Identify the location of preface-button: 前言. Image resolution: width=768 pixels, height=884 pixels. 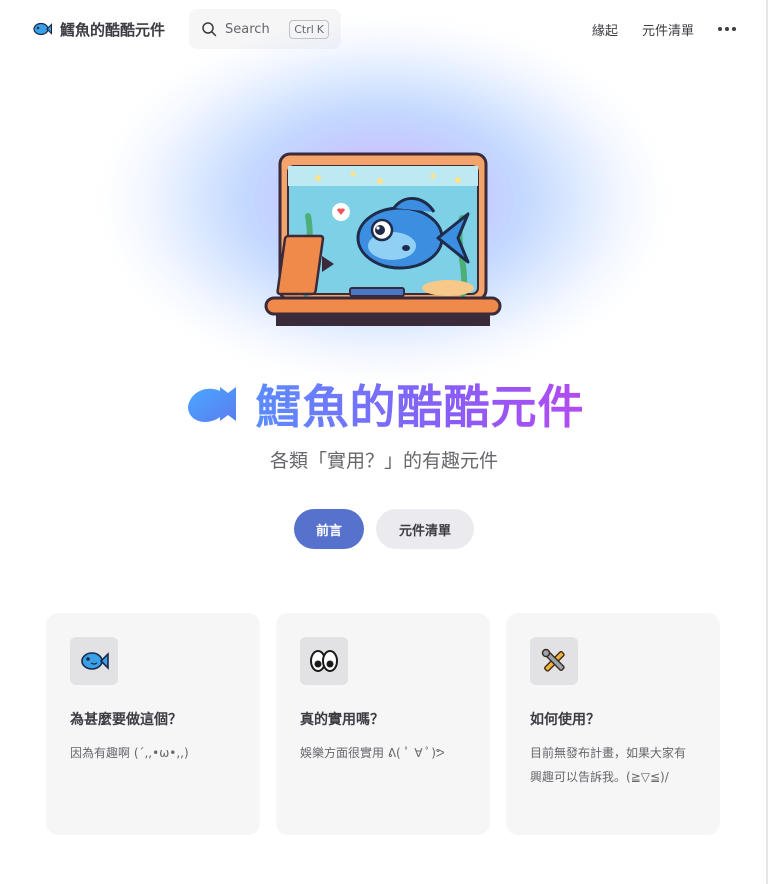
(329, 529).